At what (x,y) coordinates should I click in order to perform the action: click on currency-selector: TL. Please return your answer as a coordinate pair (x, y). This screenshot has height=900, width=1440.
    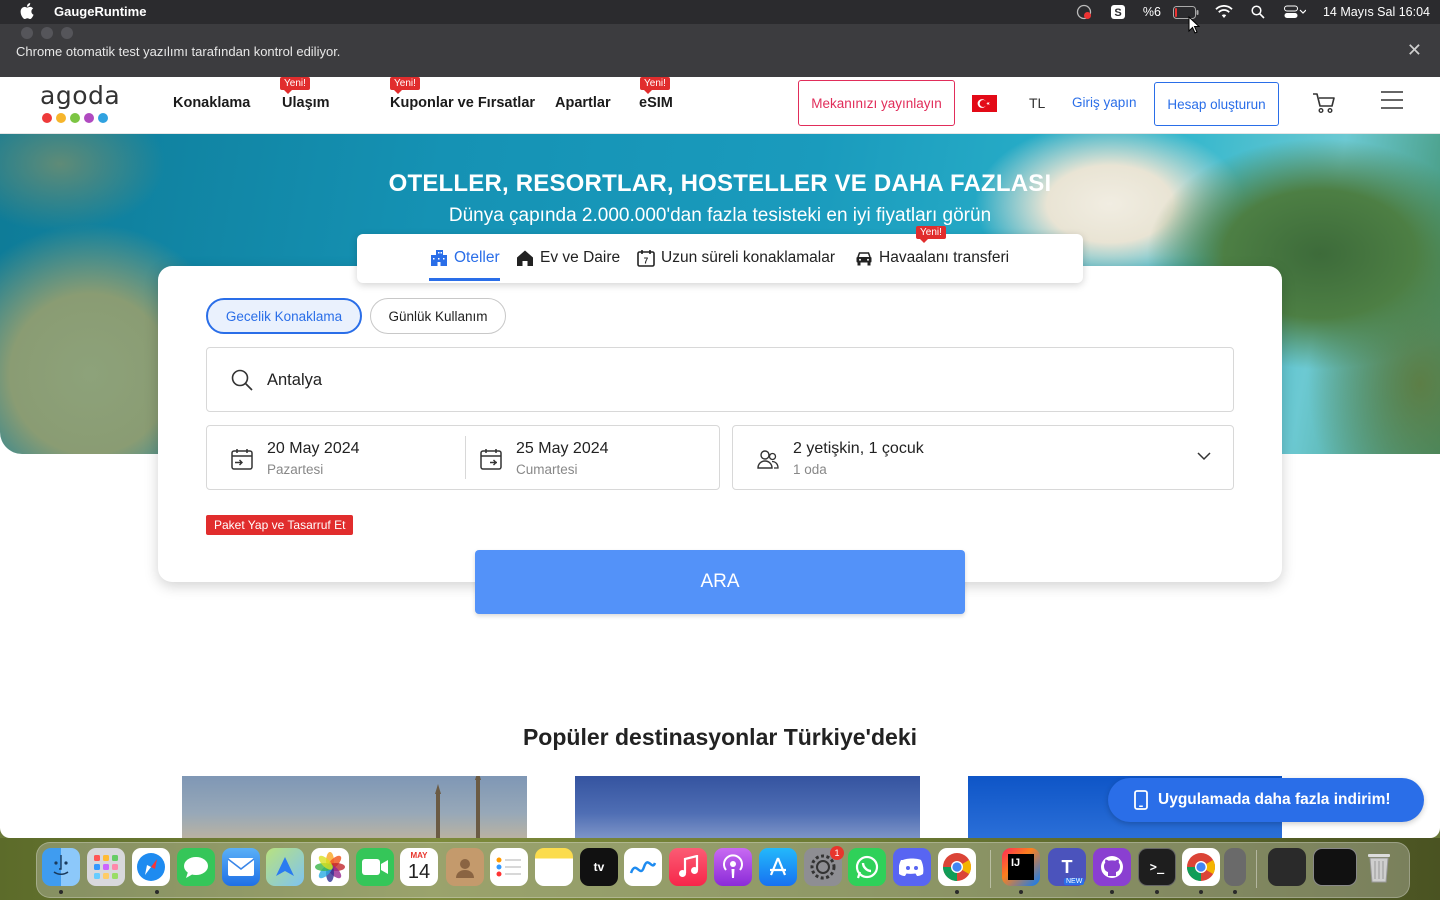
    Looking at the image, I should click on (1037, 103).